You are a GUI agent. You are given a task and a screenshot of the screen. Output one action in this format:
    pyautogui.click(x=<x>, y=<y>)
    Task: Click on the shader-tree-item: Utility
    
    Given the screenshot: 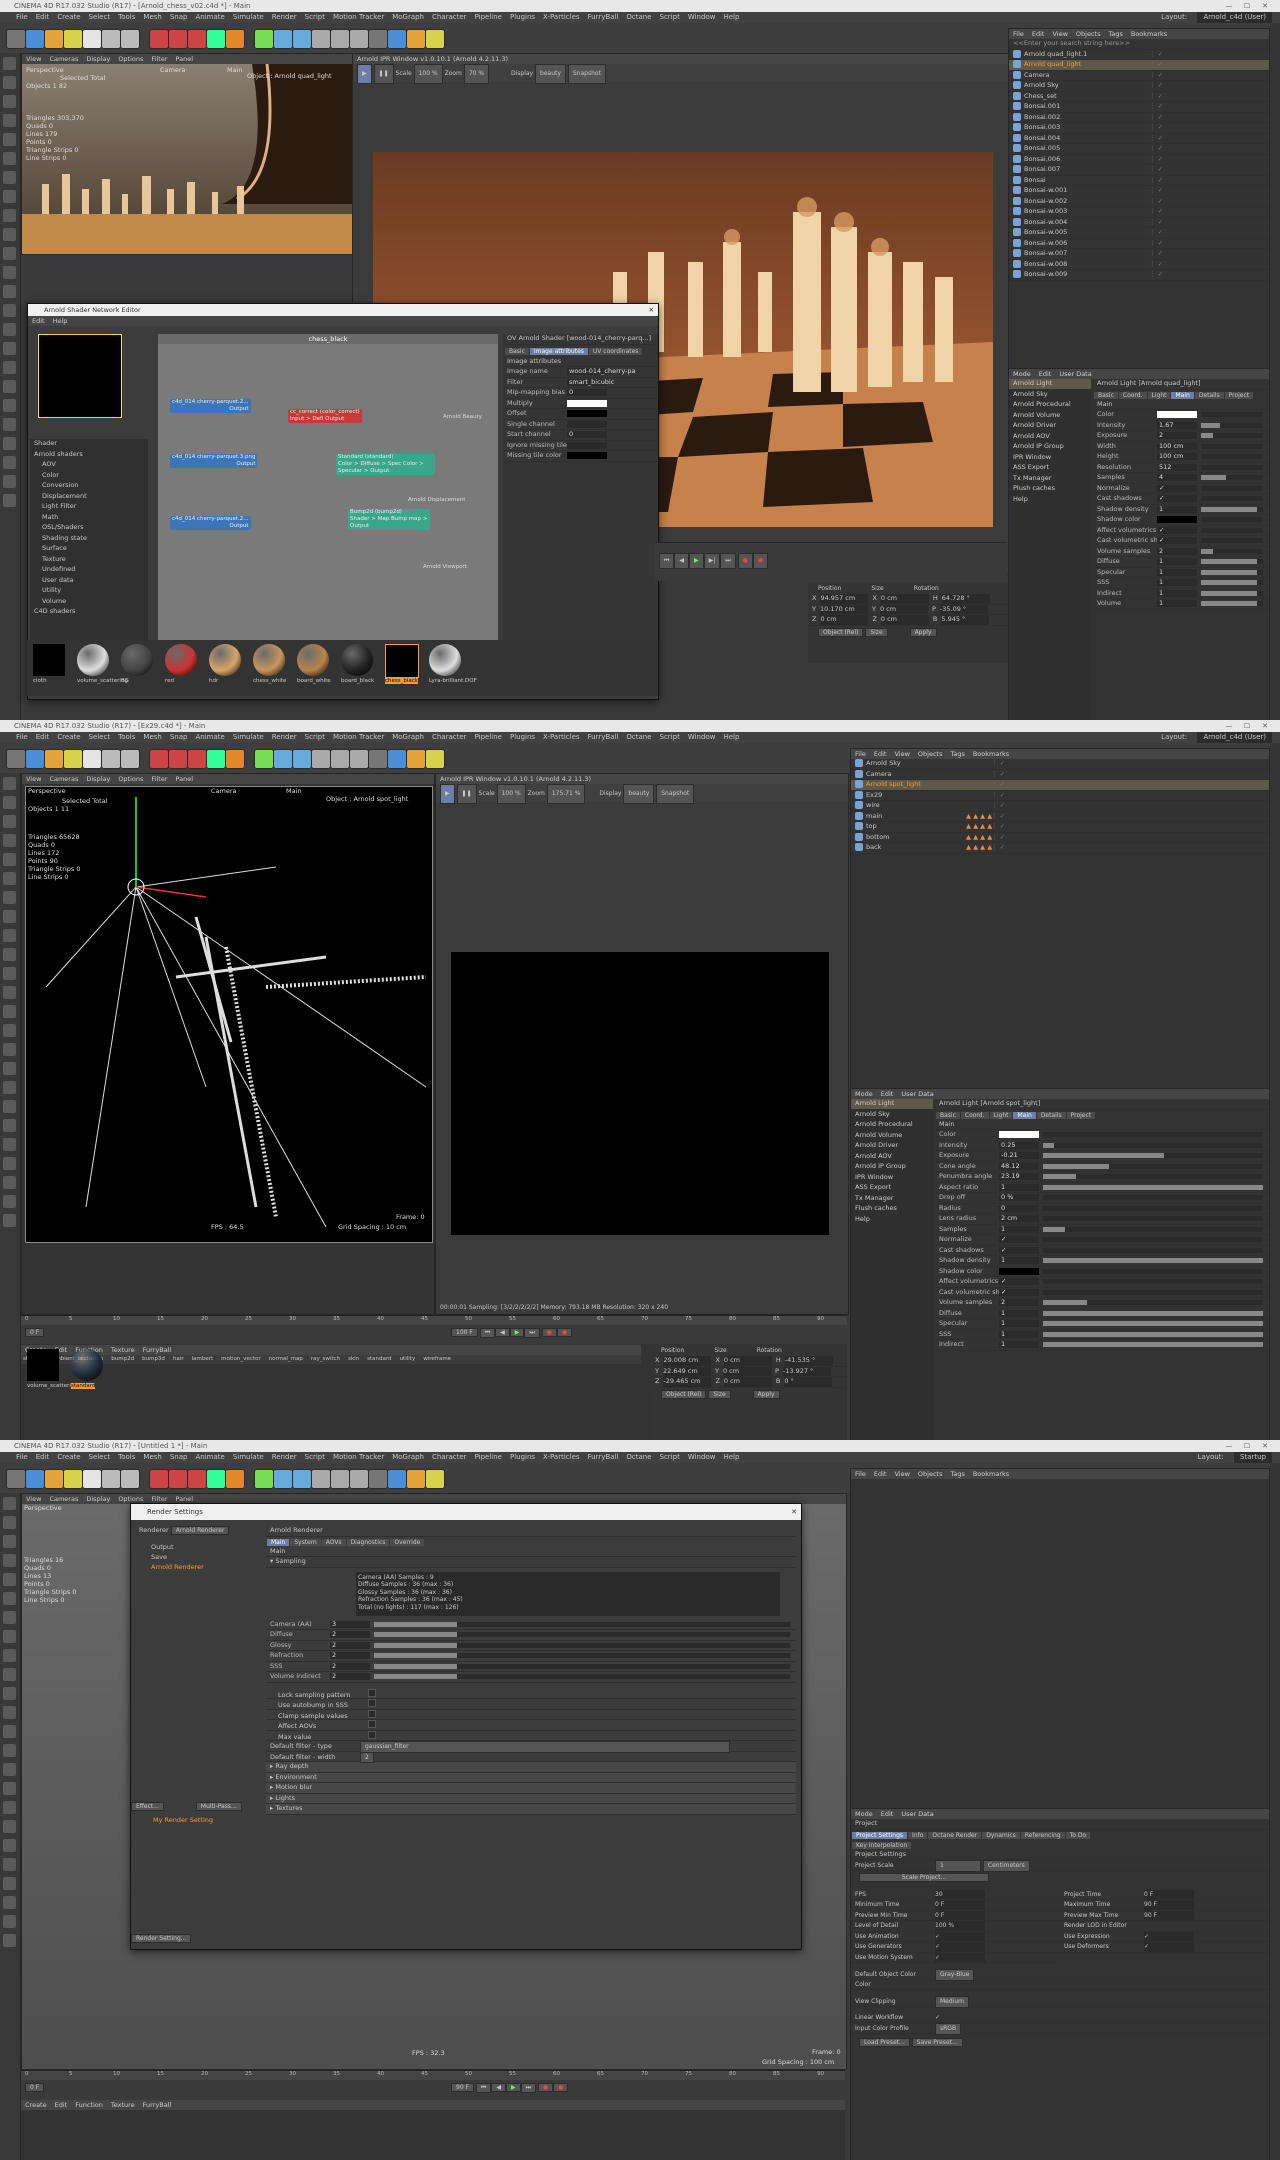 What is the action you would take?
    pyautogui.click(x=89, y=591)
    